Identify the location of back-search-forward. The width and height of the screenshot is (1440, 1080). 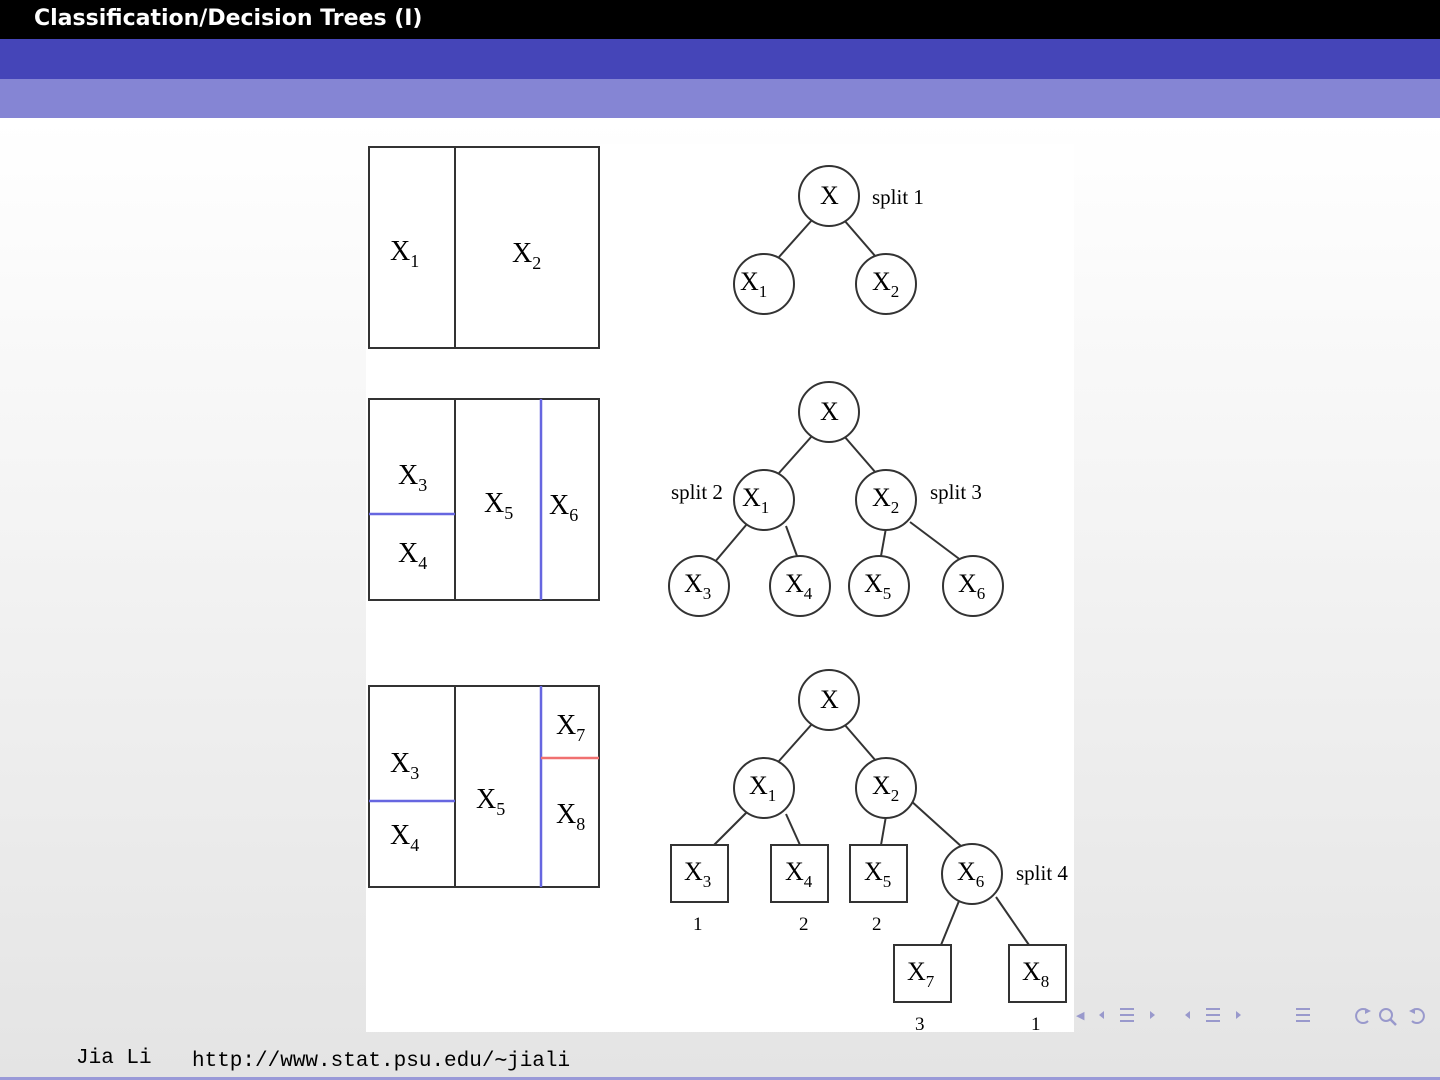
(1395, 1018).